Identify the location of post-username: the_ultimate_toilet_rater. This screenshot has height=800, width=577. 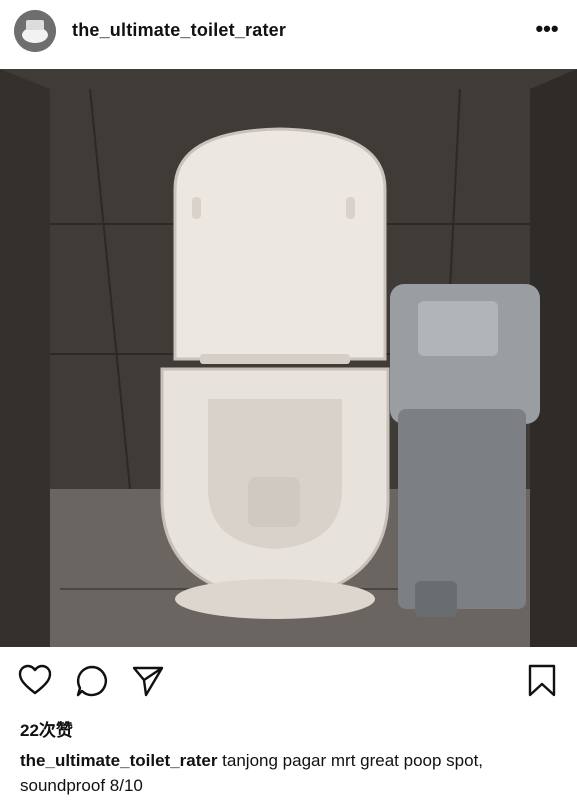
(179, 30).